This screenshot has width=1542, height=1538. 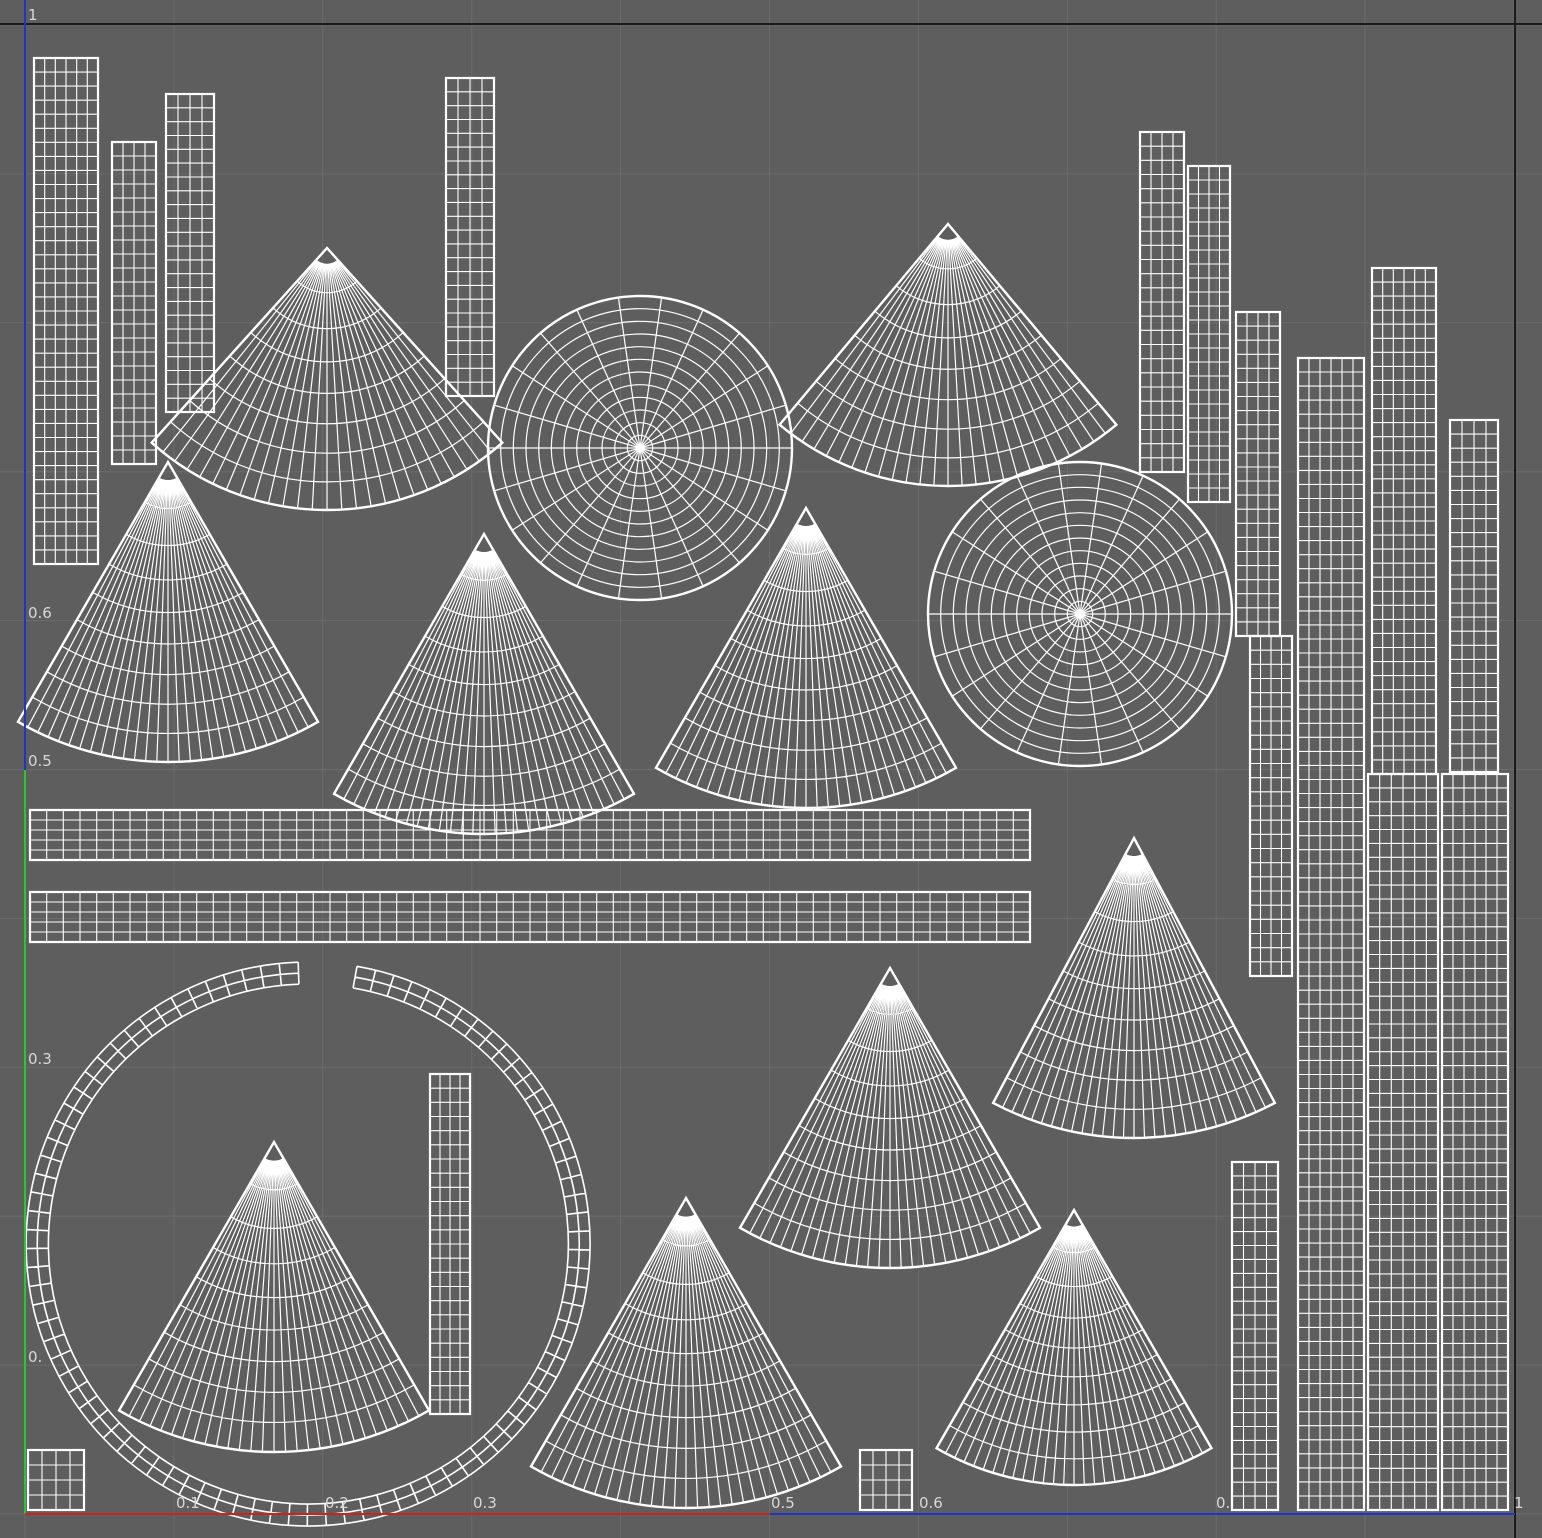 I want to click on v-tick-0-5: 0.5, so click(x=40, y=761).